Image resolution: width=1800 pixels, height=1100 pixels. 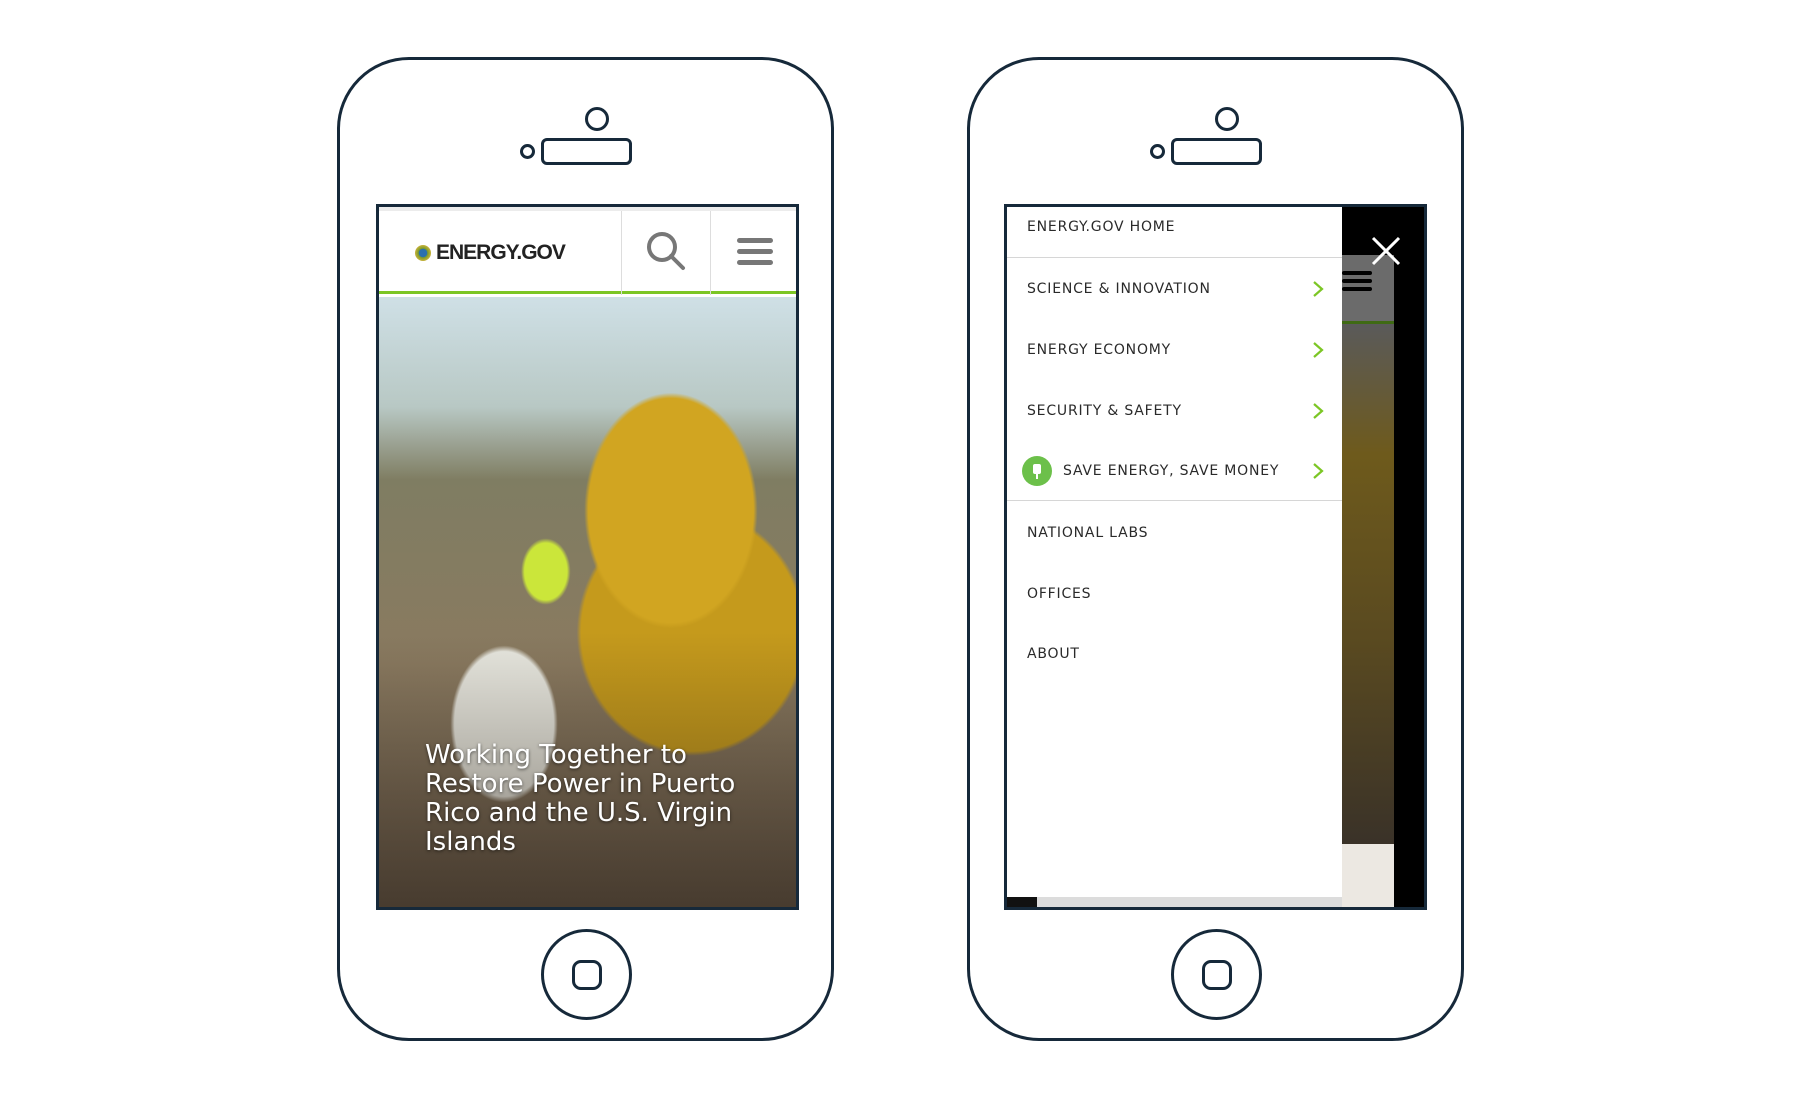 I want to click on house-plug-icon, so click(x=1037, y=471).